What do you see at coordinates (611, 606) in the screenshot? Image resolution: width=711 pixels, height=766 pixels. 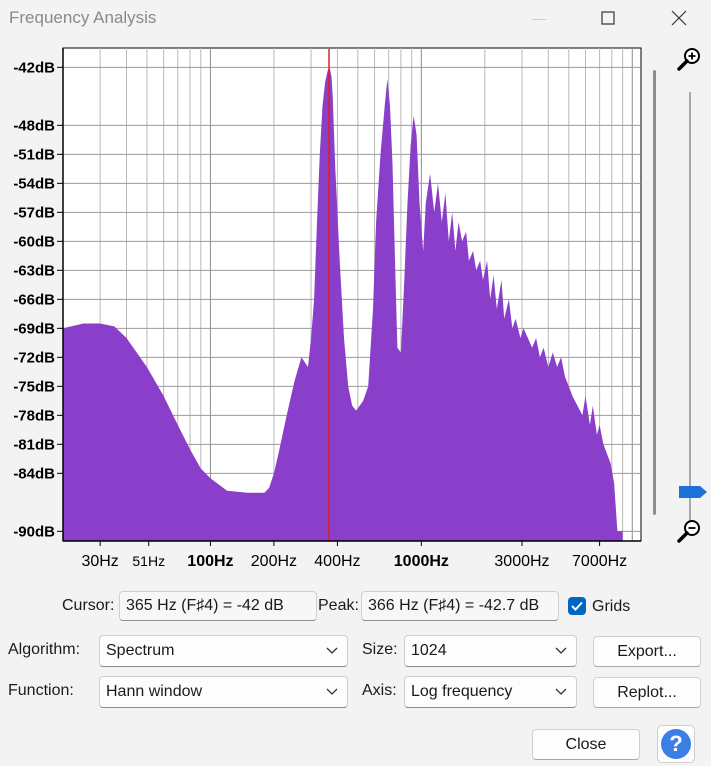 I see `grids-label: Grids` at bounding box center [611, 606].